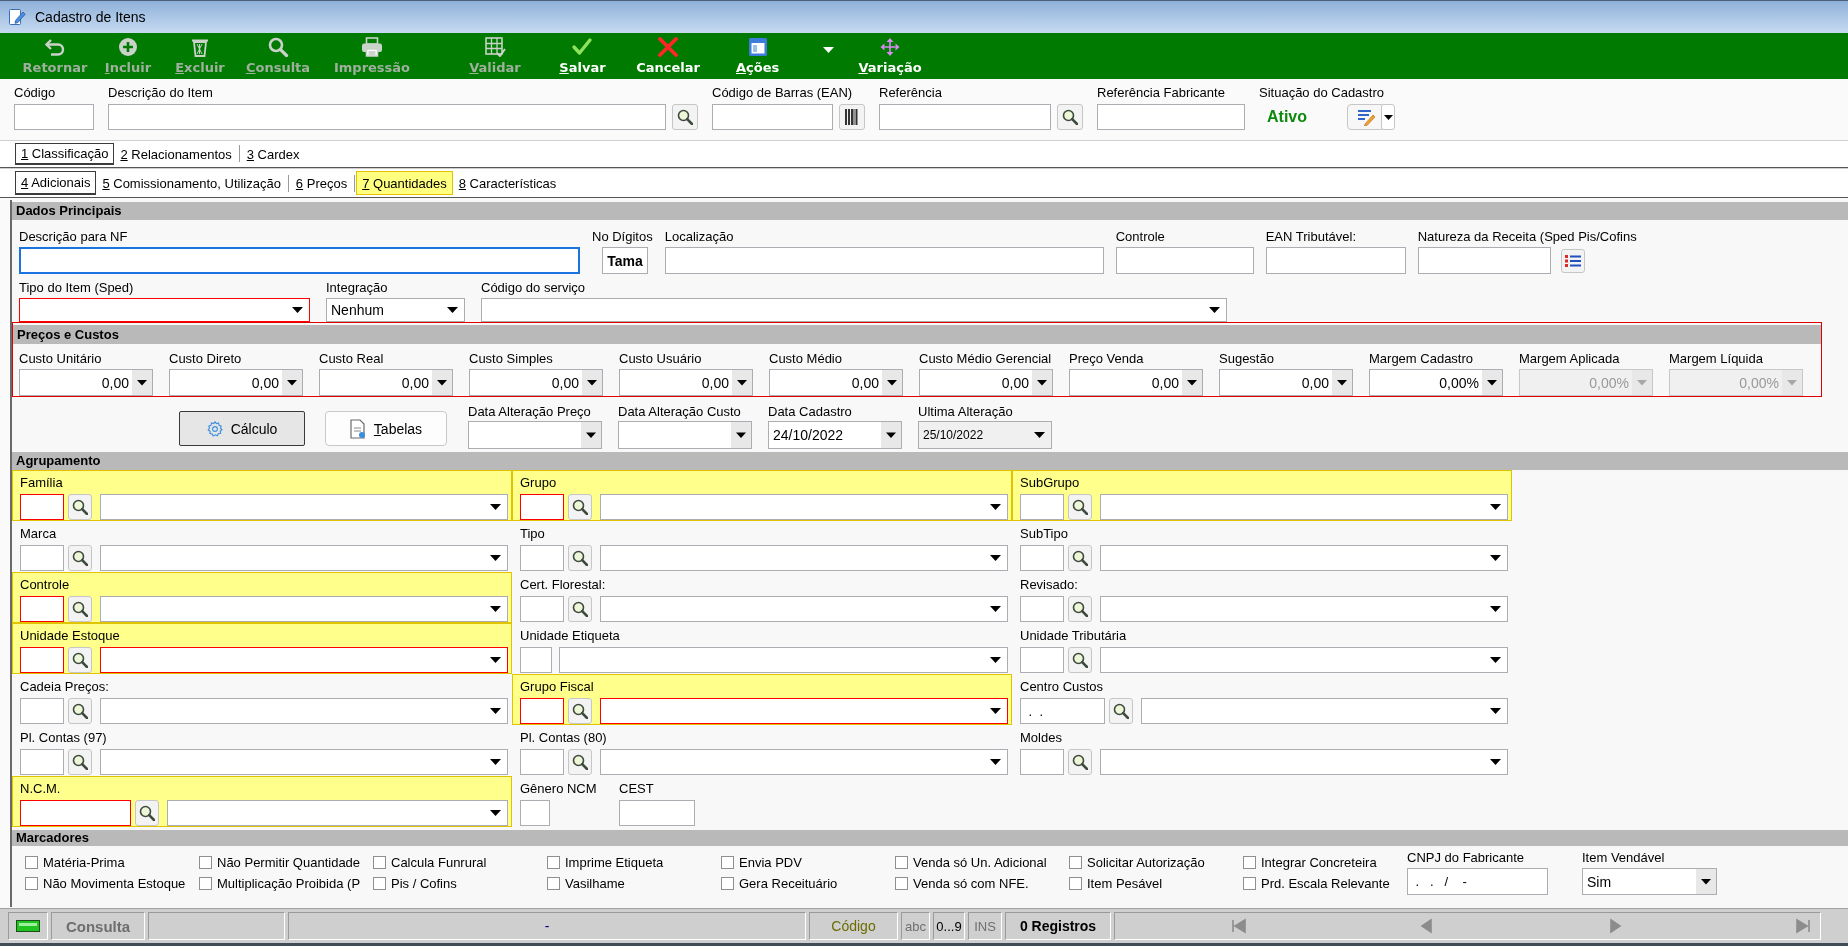 Image resolution: width=1848 pixels, height=946 pixels. Describe the element at coordinates (404, 183) in the screenshot. I see `tab: 7 Quantidades` at that location.